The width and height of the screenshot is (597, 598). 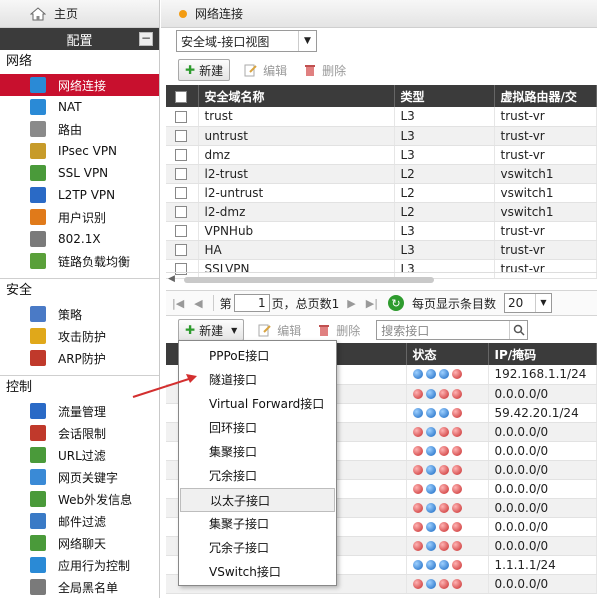 I want to click on page-title: 网络连接, so click(x=219, y=14).